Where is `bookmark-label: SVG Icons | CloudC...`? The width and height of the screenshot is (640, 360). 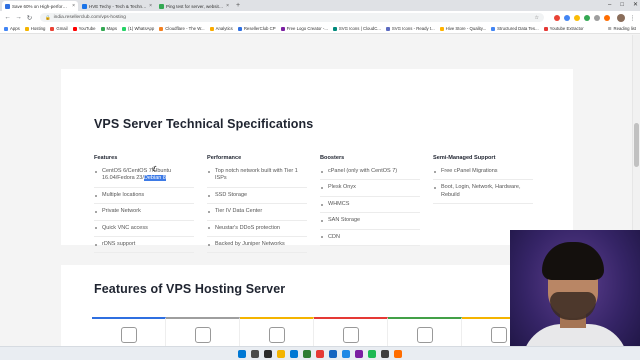 bookmark-label: SVG Icons | CloudC... is located at coordinates (359, 28).